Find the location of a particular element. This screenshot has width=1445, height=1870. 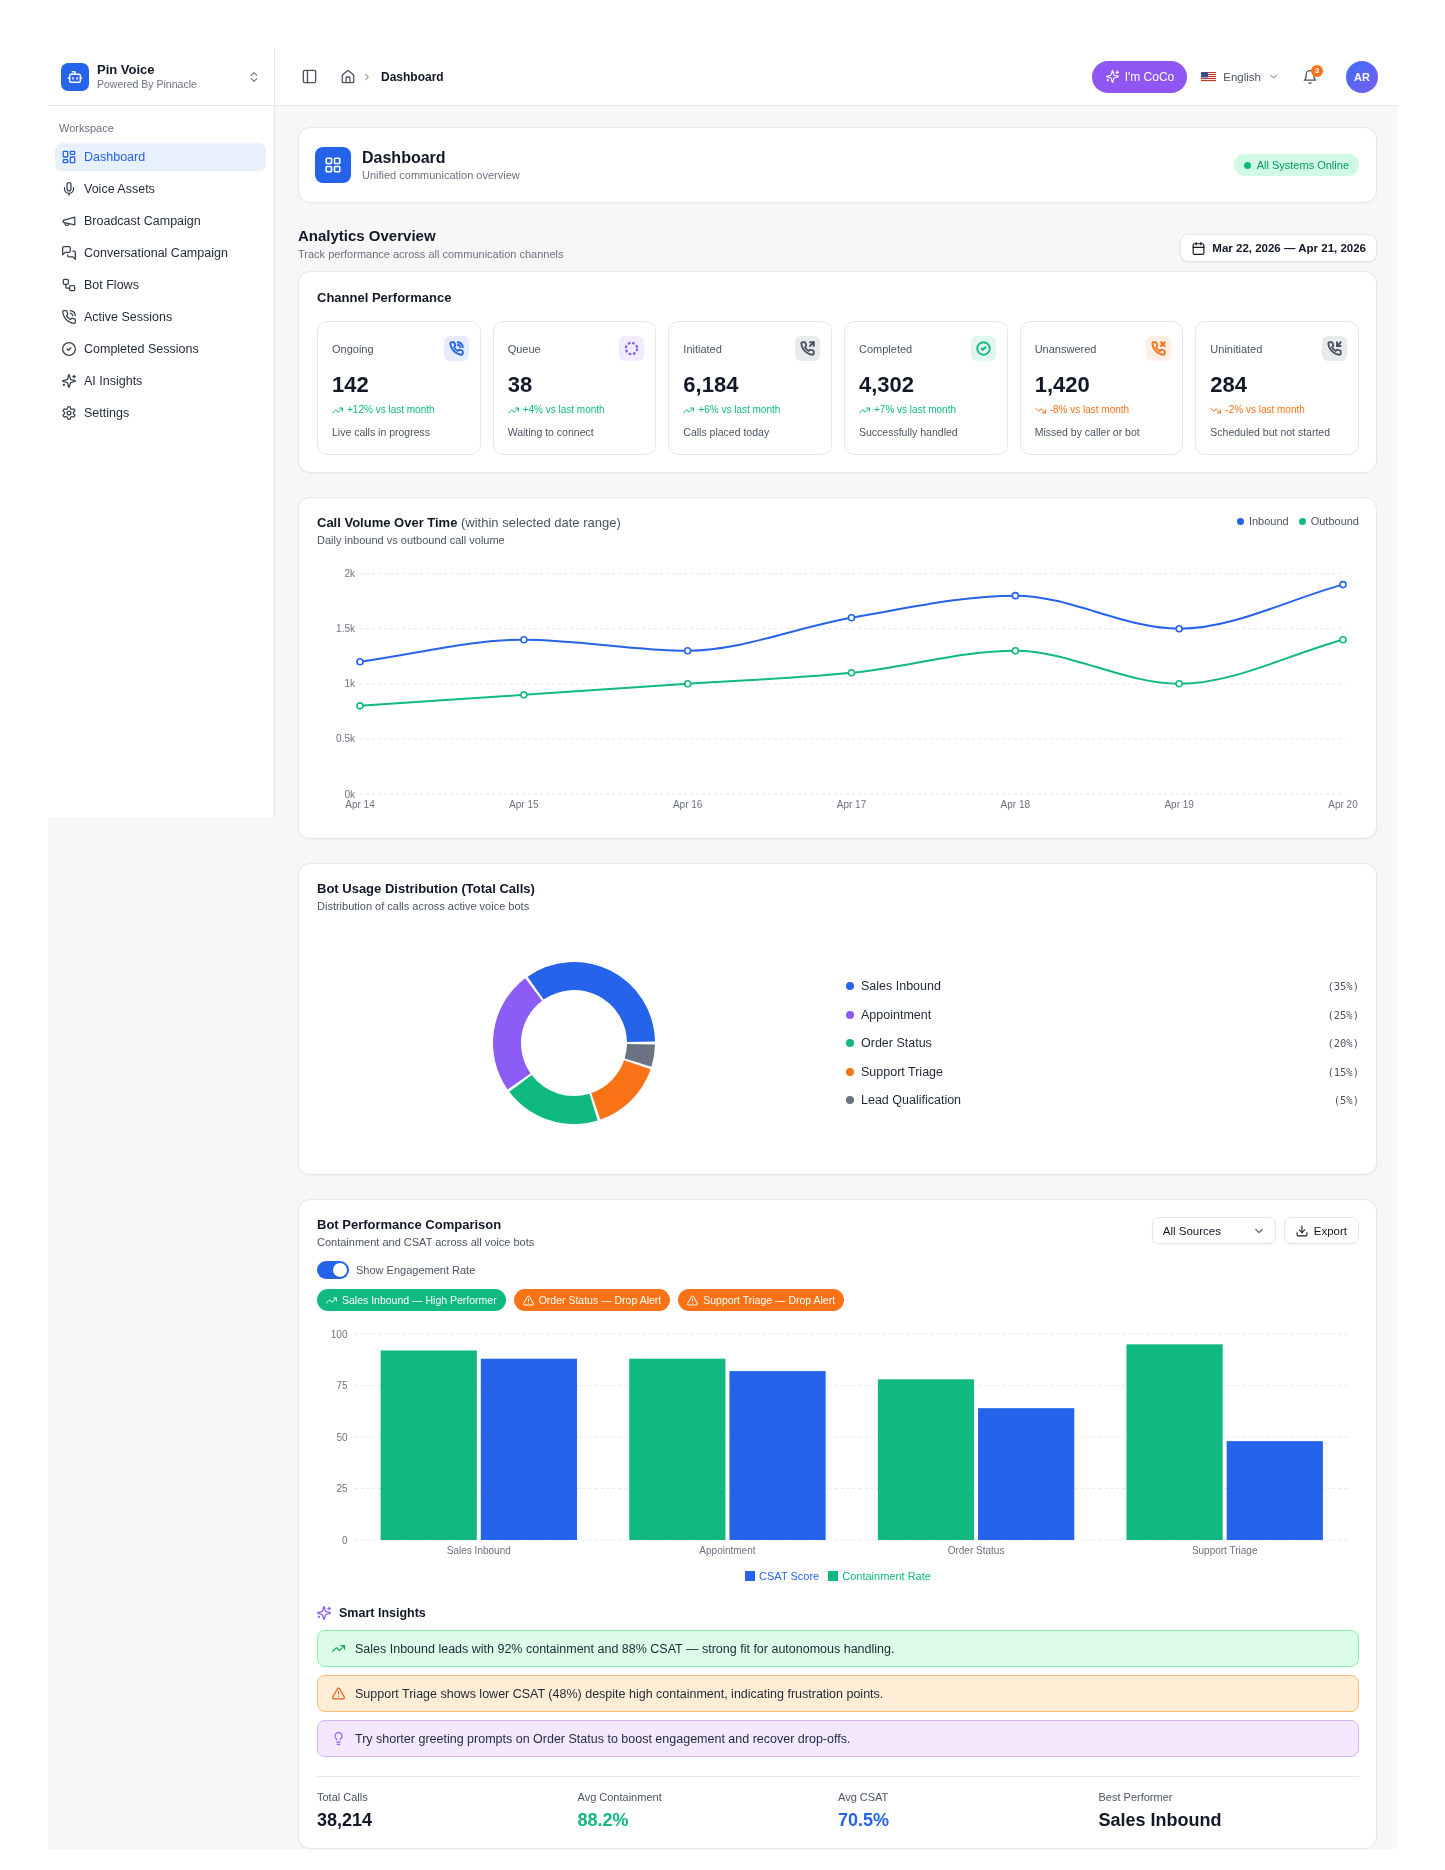

chart-subtitle: Containment and CSAT across all voice bots is located at coordinates (426, 1242).